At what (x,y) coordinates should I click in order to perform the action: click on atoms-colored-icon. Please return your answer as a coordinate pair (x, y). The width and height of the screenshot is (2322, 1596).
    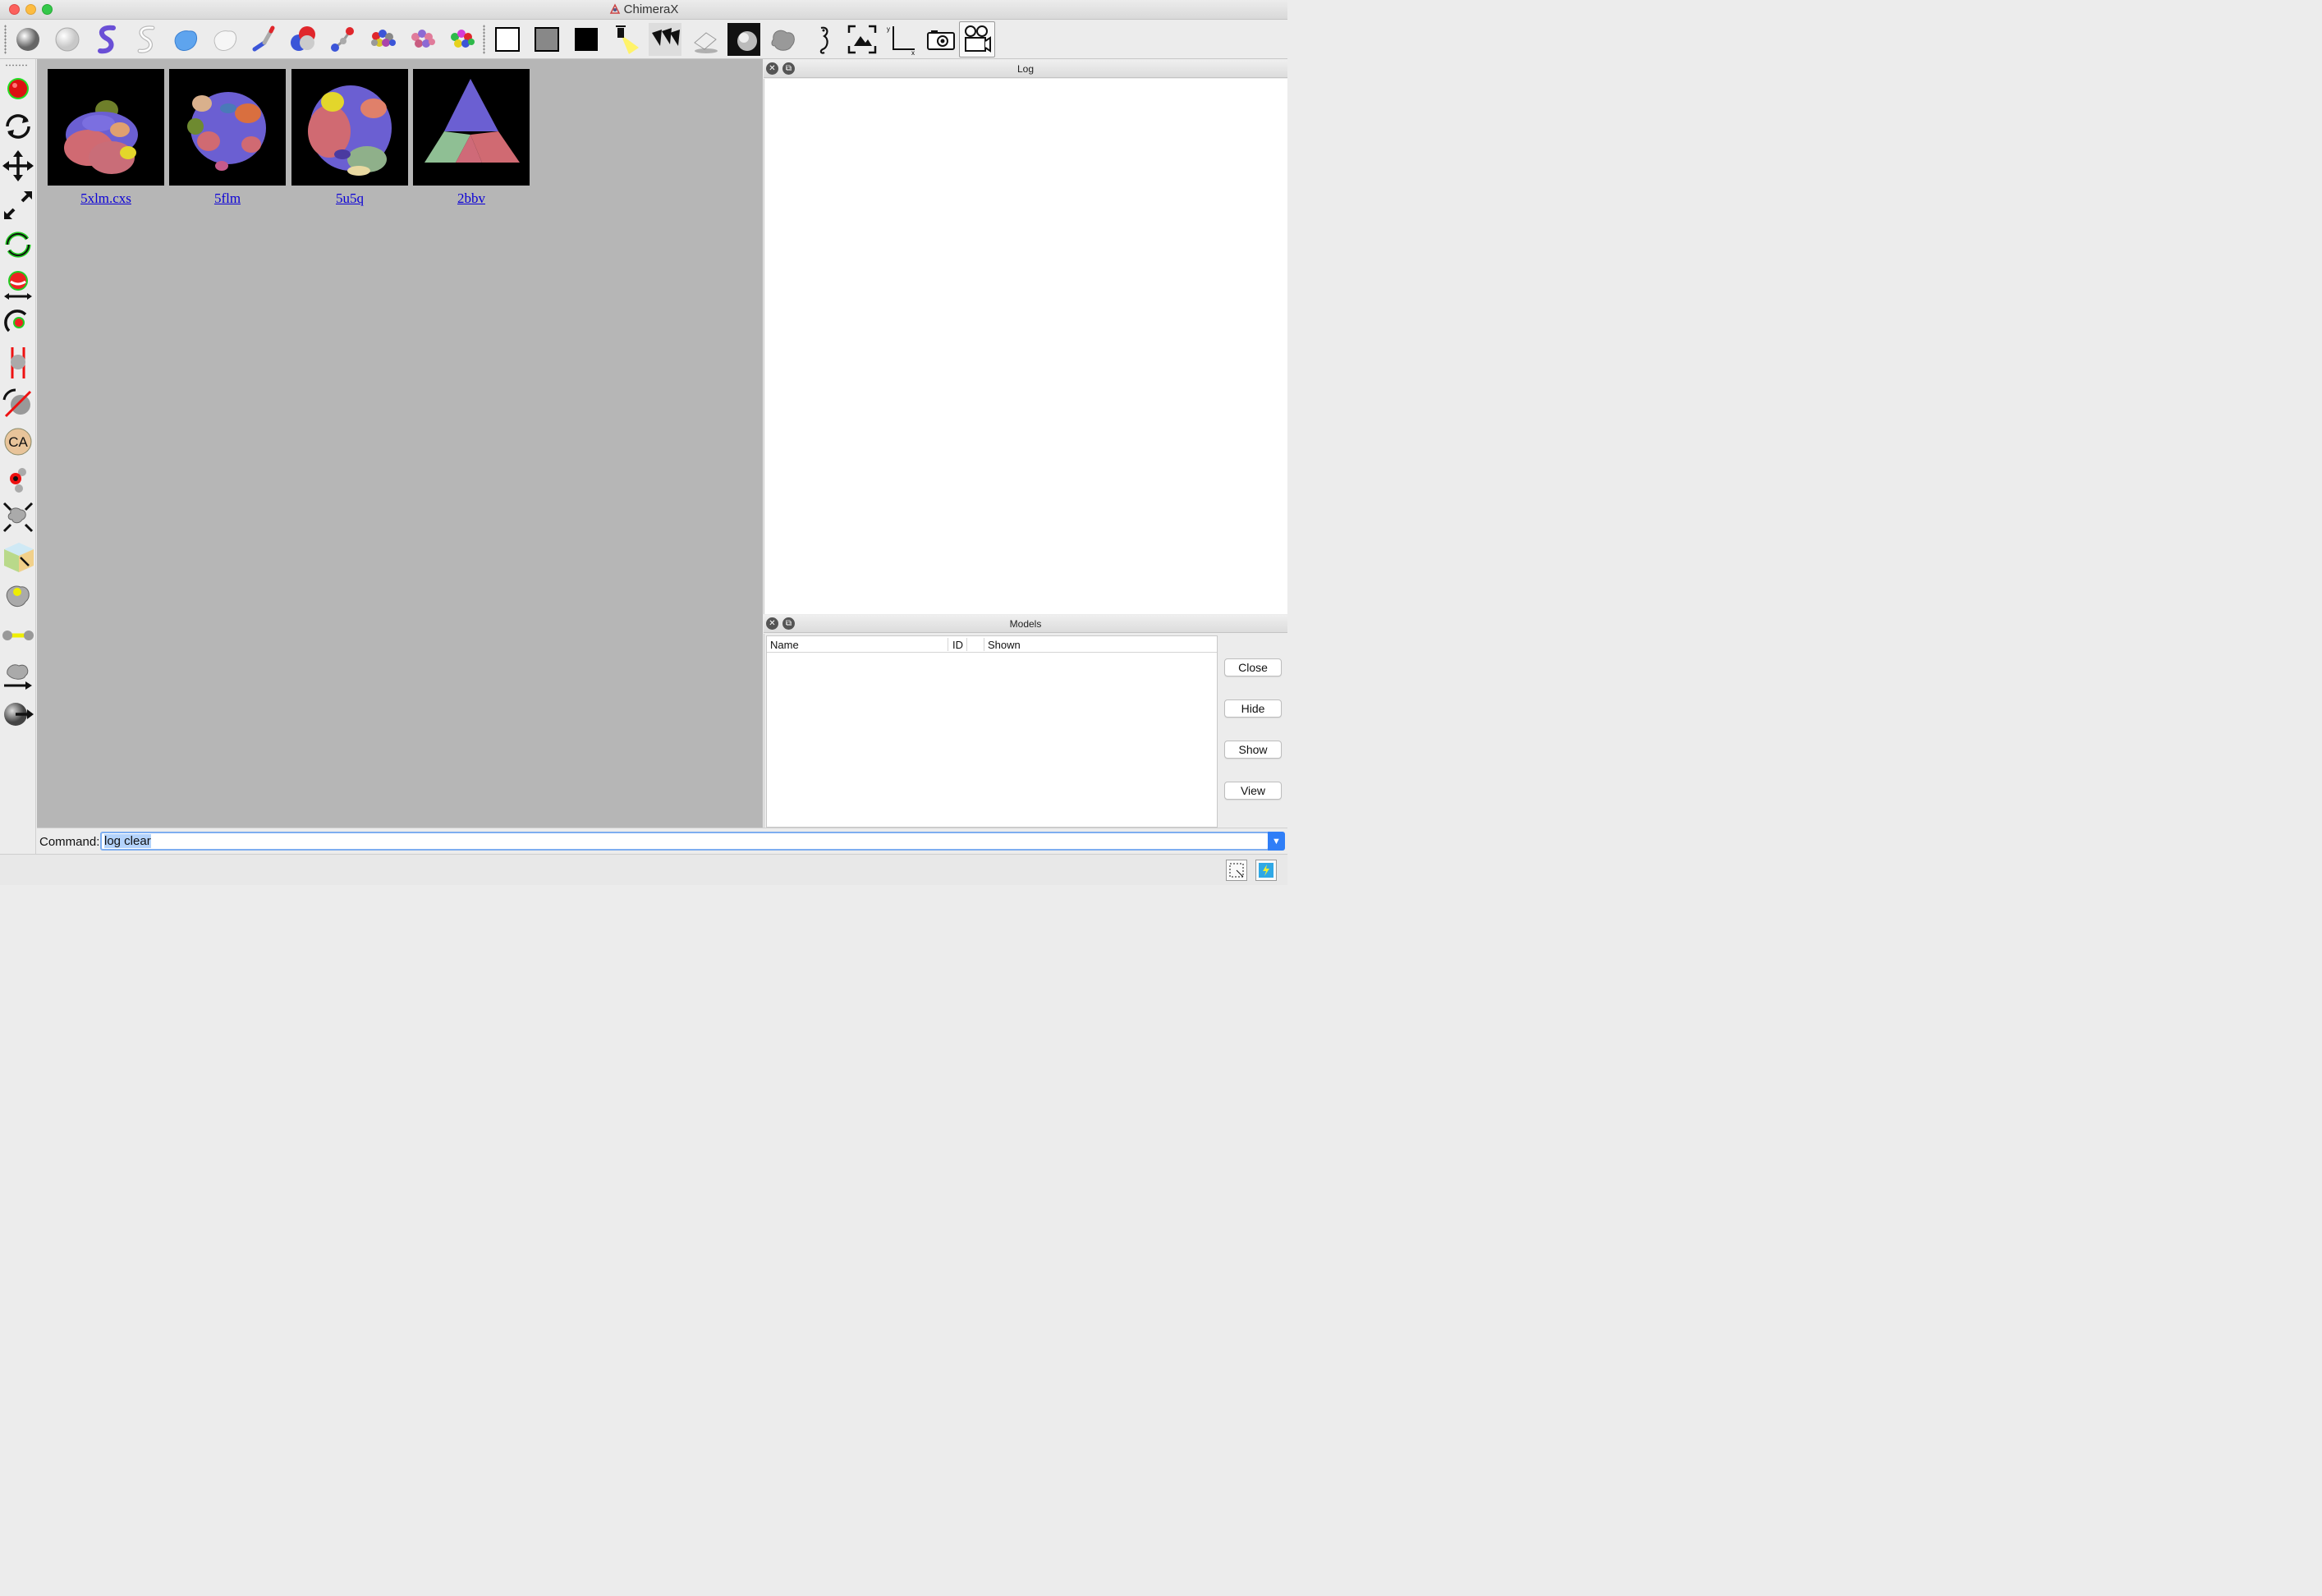
    Looking at the image, I should click on (383, 39).